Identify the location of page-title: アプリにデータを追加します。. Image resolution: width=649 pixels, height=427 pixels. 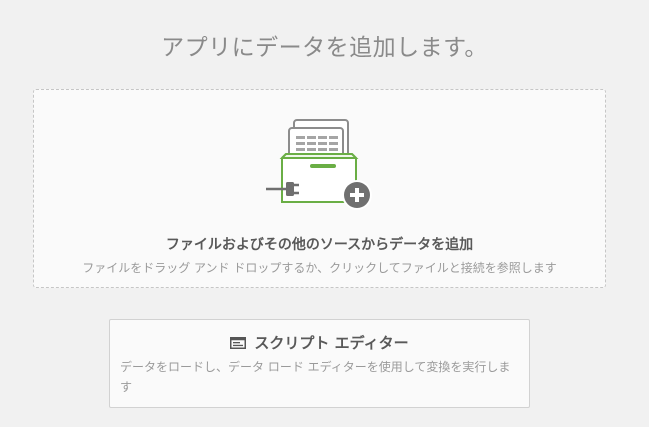
(324, 48).